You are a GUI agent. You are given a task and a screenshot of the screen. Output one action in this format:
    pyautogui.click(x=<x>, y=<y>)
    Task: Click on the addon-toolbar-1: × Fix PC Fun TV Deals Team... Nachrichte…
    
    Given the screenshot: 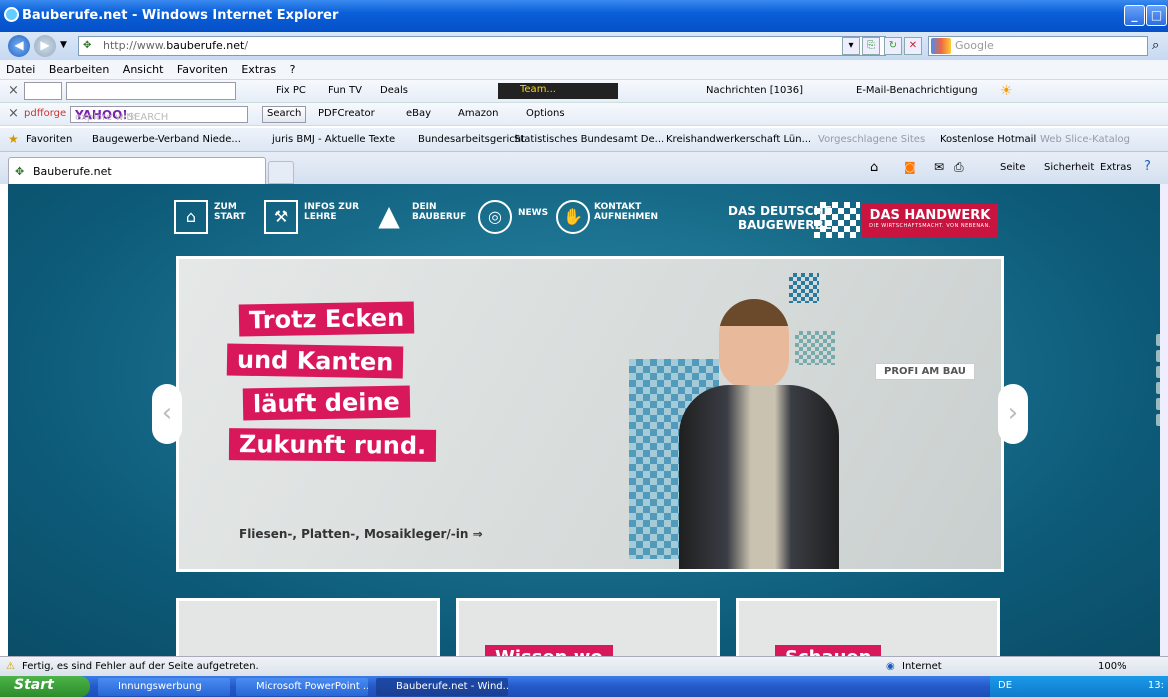 What is the action you would take?
    pyautogui.click(x=584, y=91)
    